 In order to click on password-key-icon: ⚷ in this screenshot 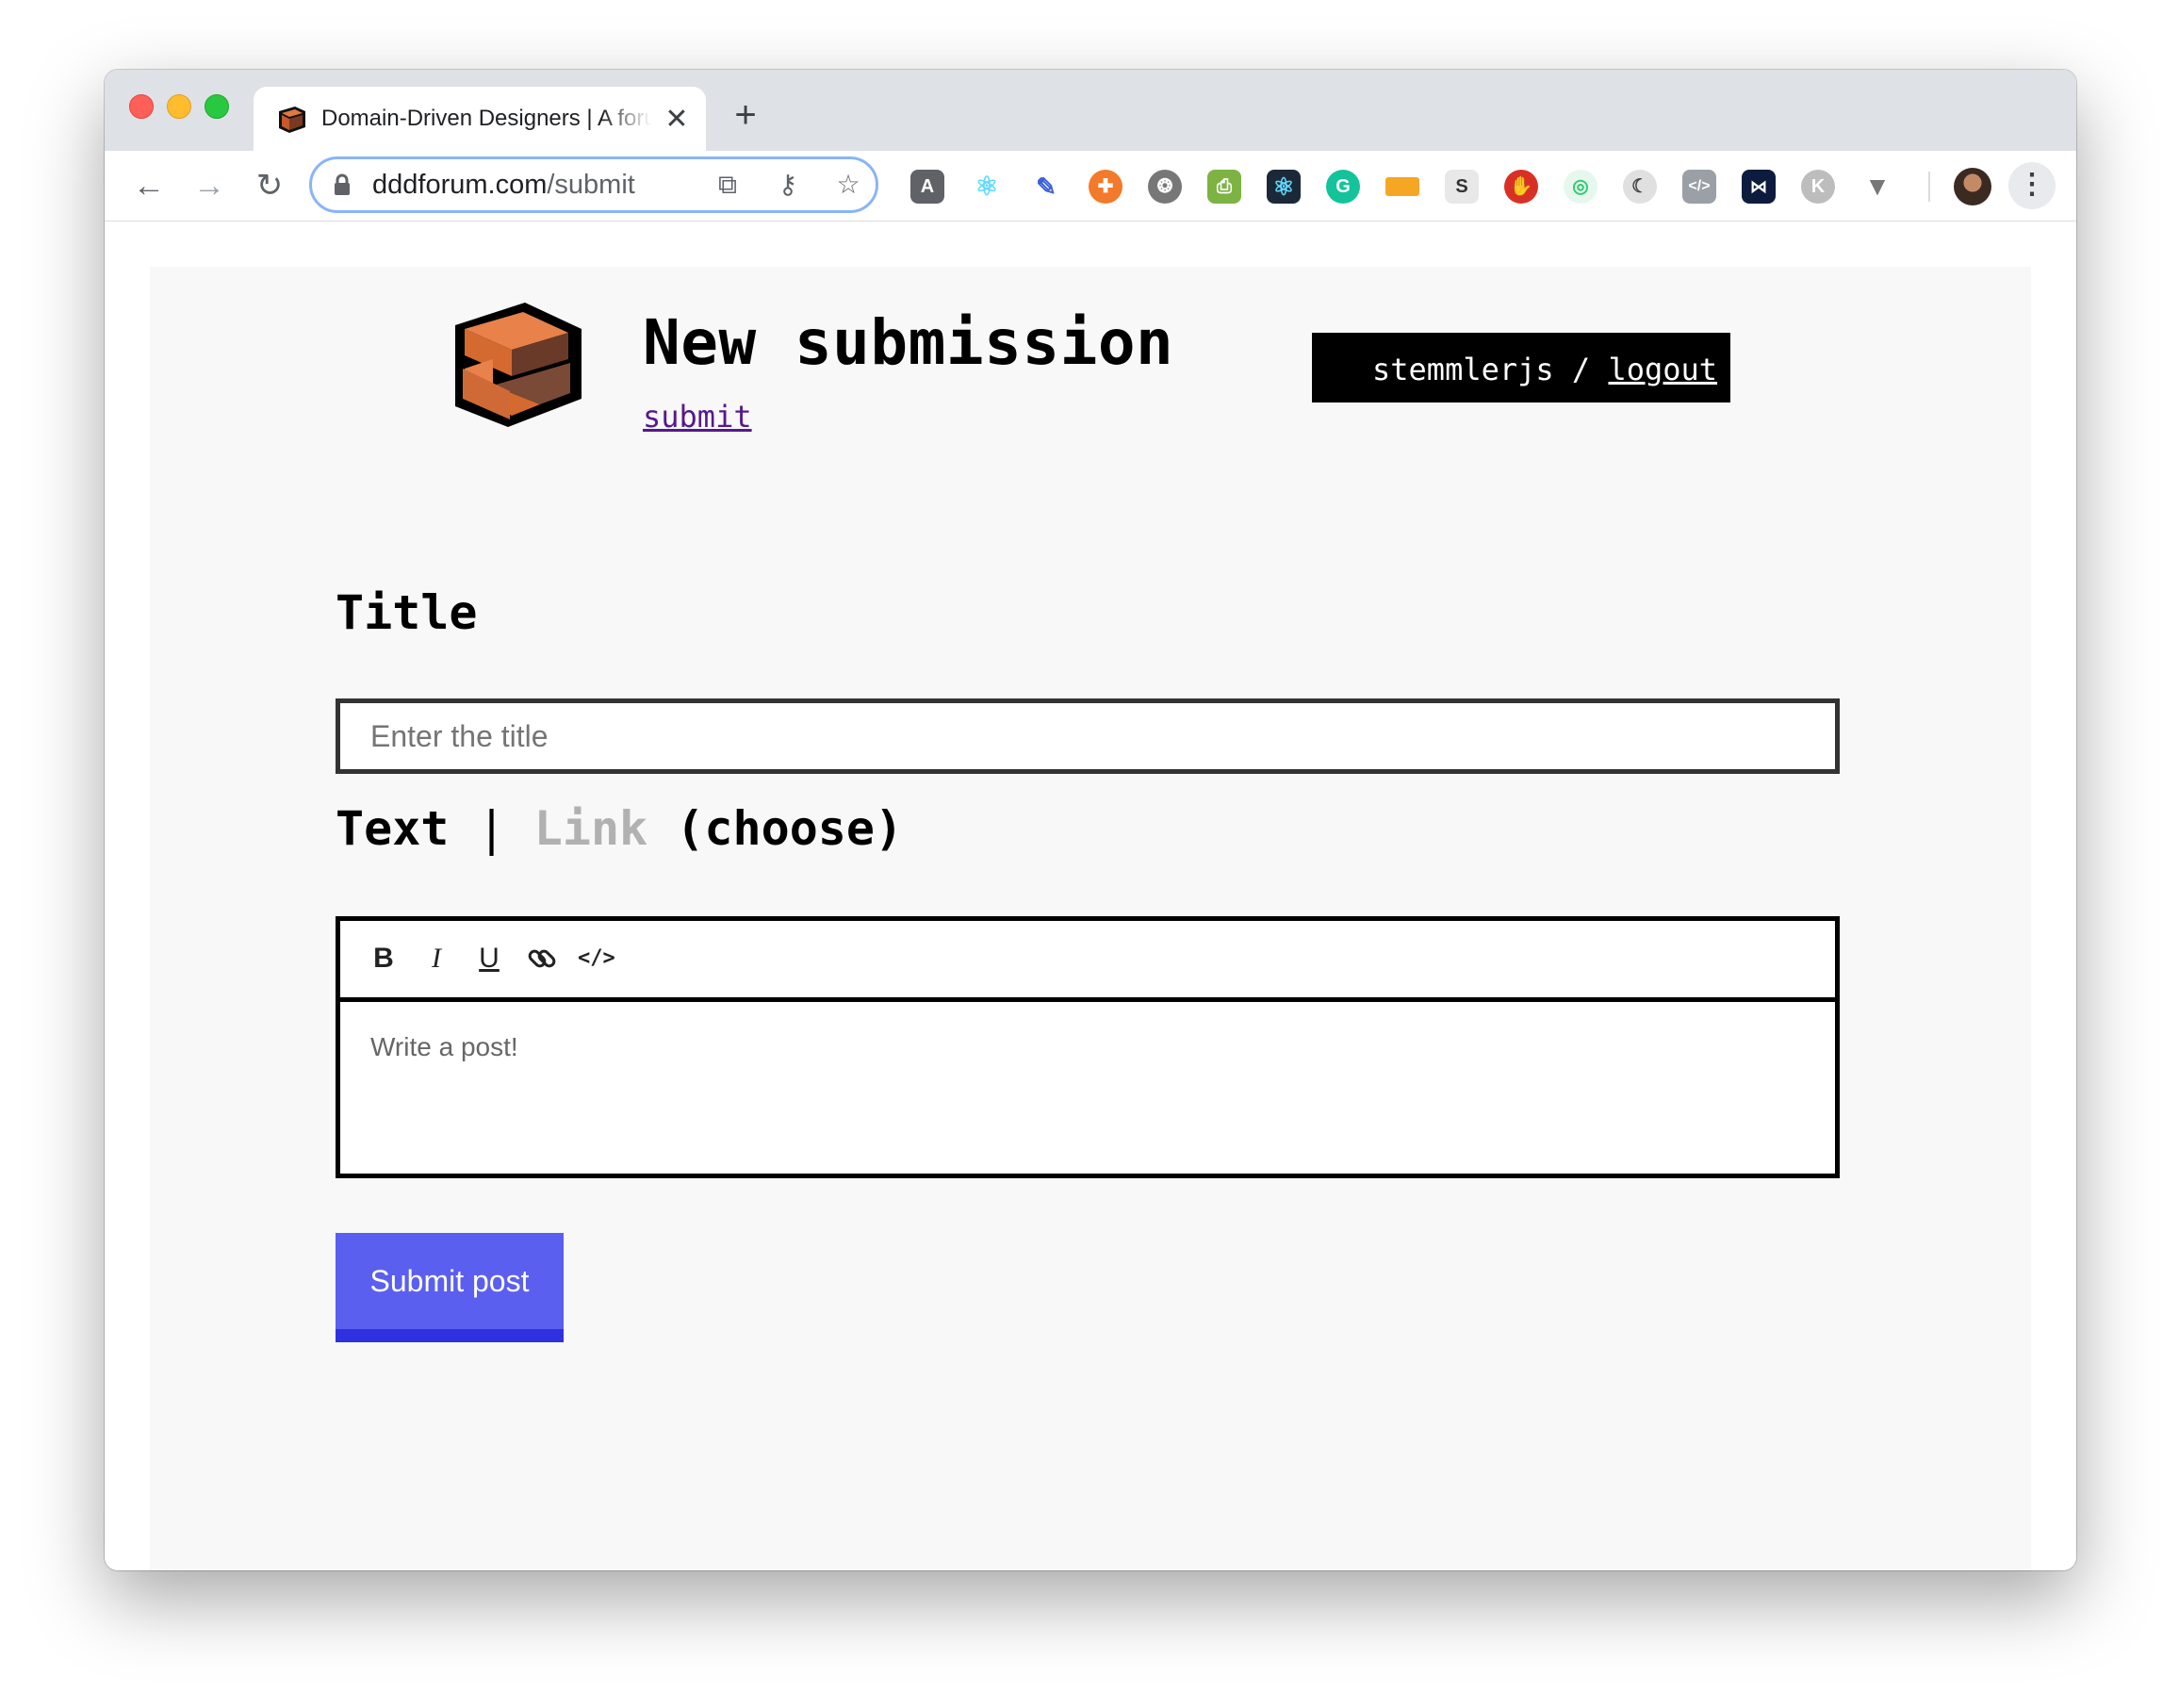, I will do `click(788, 185)`.